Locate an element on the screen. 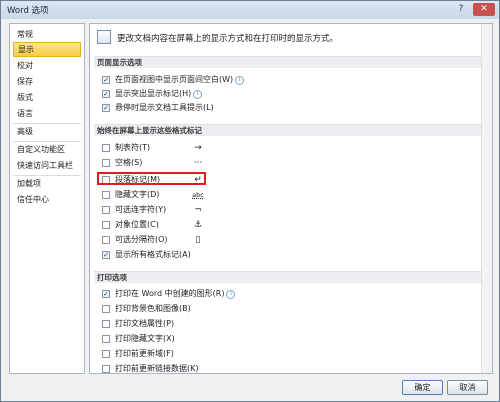  anchor-icon: ⚓ is located at coordinates (198, 225).